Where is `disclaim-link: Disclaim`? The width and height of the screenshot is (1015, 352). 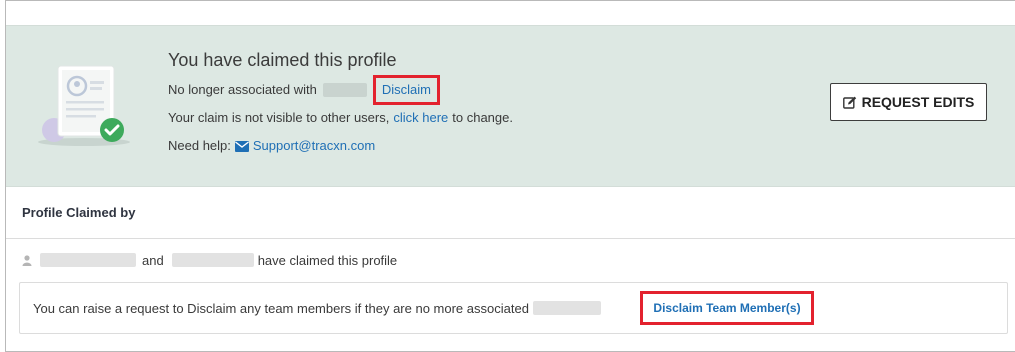
disclaim-link: Disclaim is located at coordinates (406, 90).